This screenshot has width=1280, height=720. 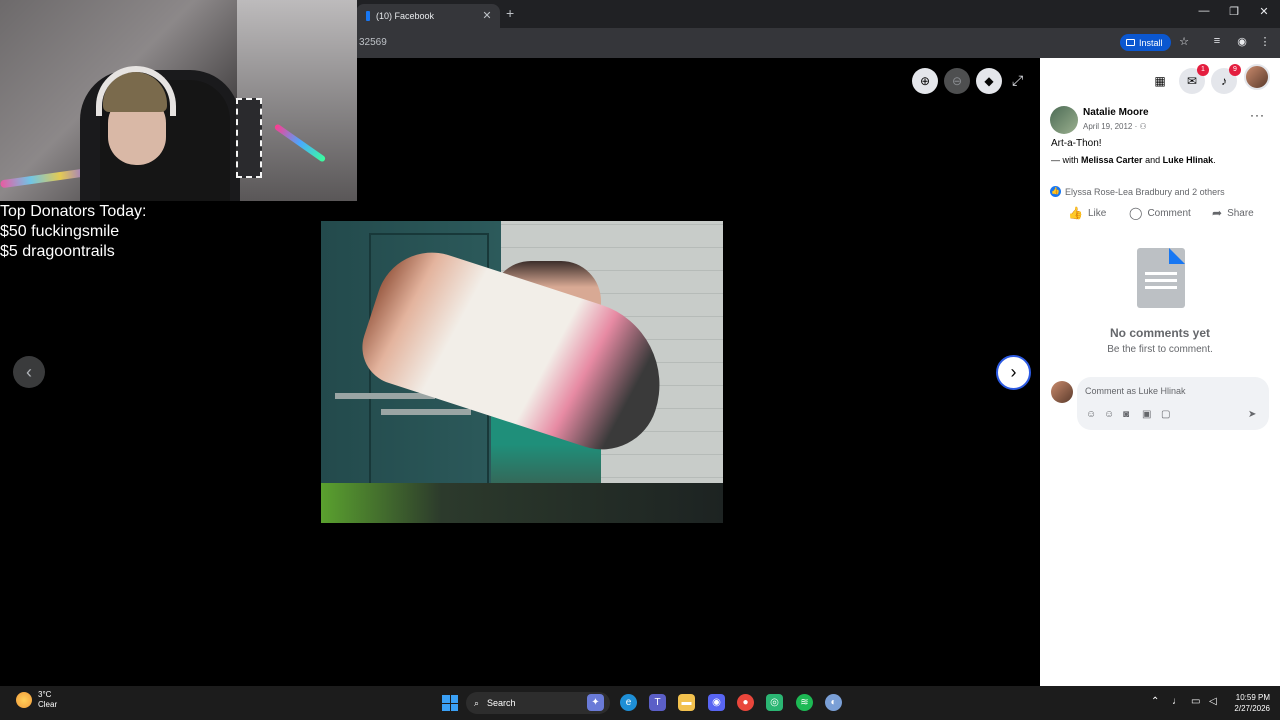 What do you see at coordinates (1160, 213) in the screenshot?
I see `comment-button: ◯ Comment` at bounding box center [1160, 213].